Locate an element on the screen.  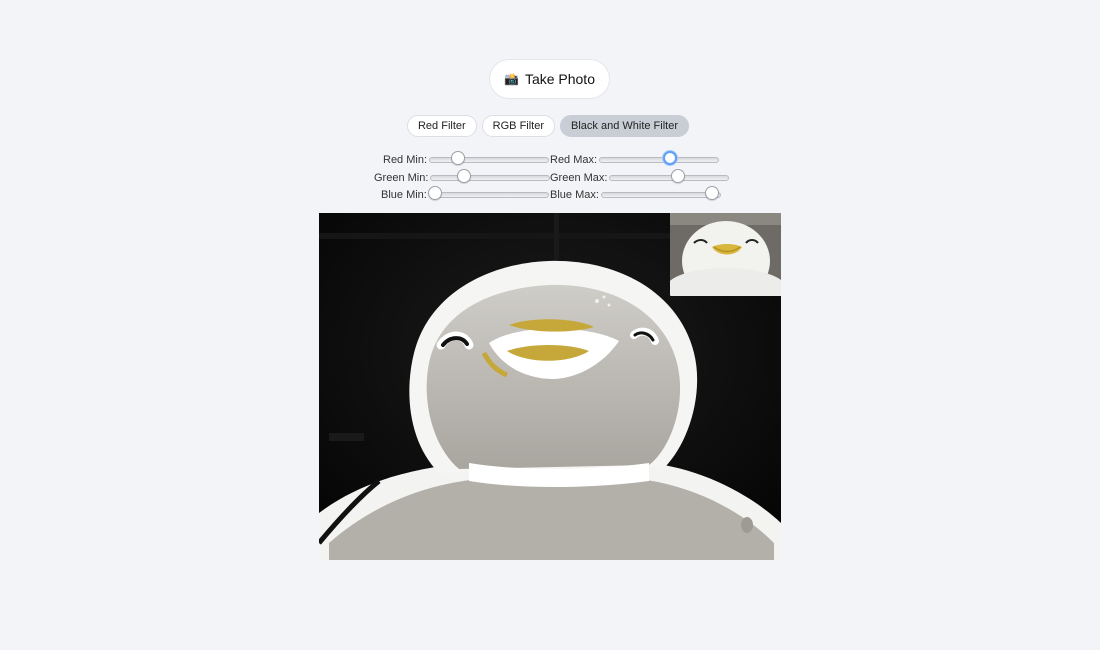
green-min-thumb is located at coordinates (464, 176).